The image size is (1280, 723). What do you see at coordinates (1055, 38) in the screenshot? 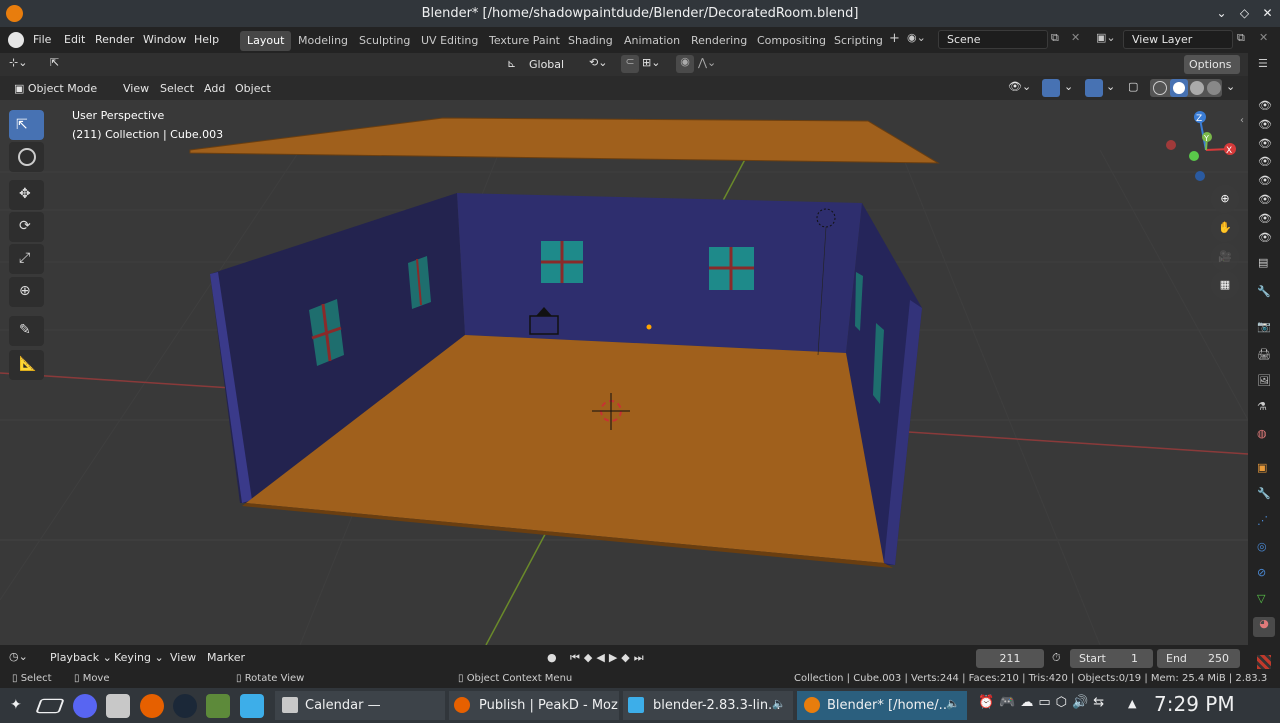
I see `new-scene-icon: ⧉` at bounding box center [1055, 38].